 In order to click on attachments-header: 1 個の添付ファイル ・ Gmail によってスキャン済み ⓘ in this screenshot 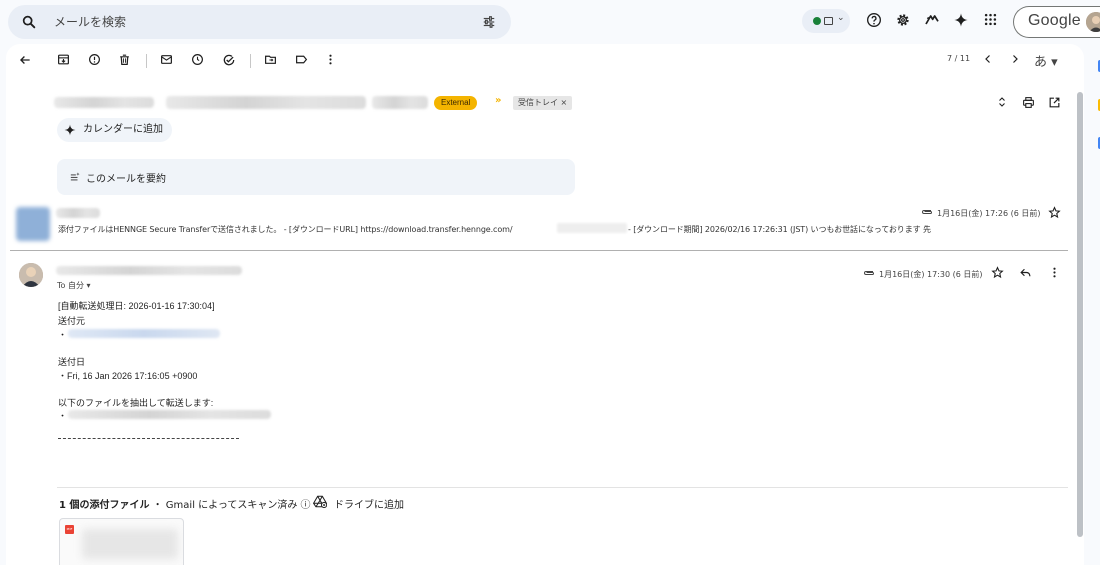, I will do `click(185, 503)`.